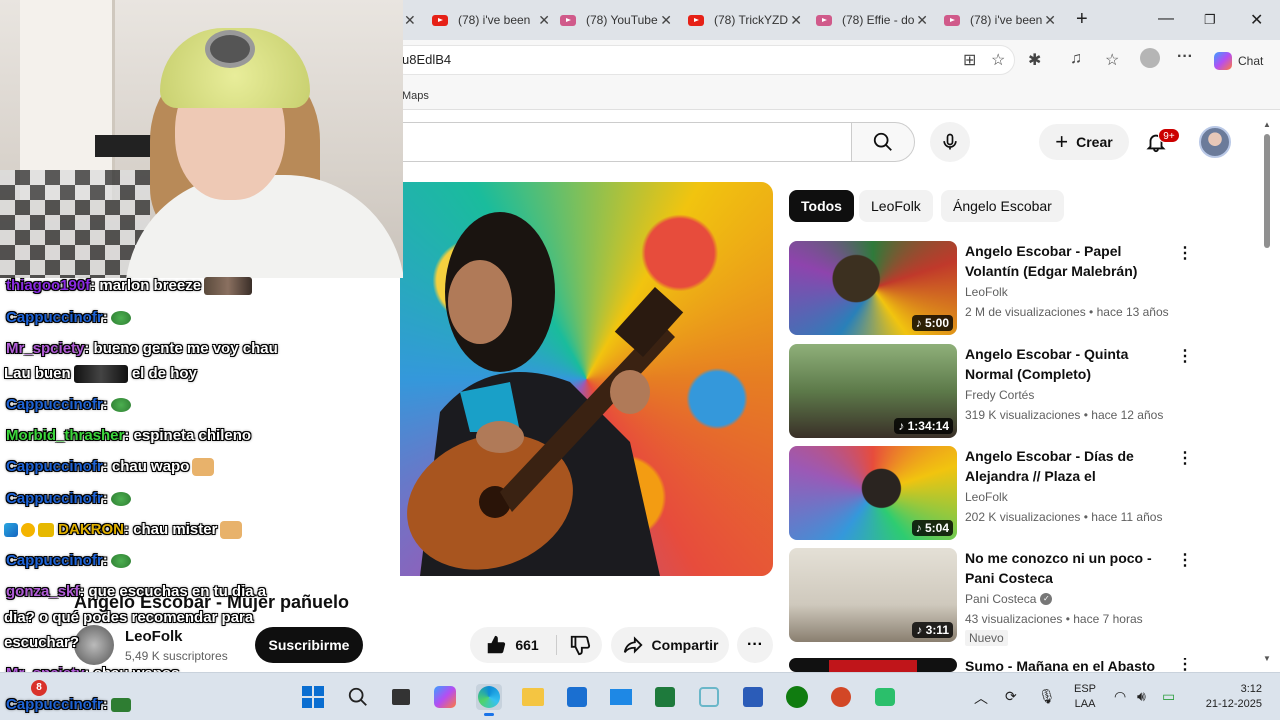 Image resolution: width=1280 pixels, height=720 pixels. What do you see at coordinates (920, 528) in the screenshot?
I see `music-note-icon: ♪` at bounding box center [920, 528].